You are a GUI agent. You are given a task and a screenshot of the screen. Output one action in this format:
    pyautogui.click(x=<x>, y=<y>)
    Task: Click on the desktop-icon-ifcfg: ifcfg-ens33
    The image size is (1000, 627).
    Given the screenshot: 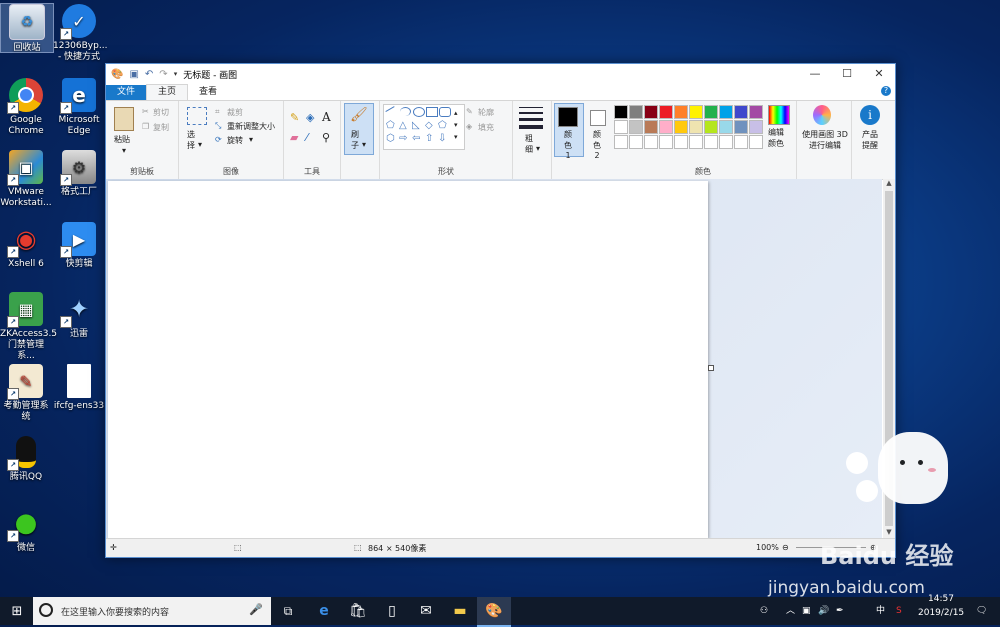 What is the action you would take?
    pyautogui.click(x=79, y=388)
    